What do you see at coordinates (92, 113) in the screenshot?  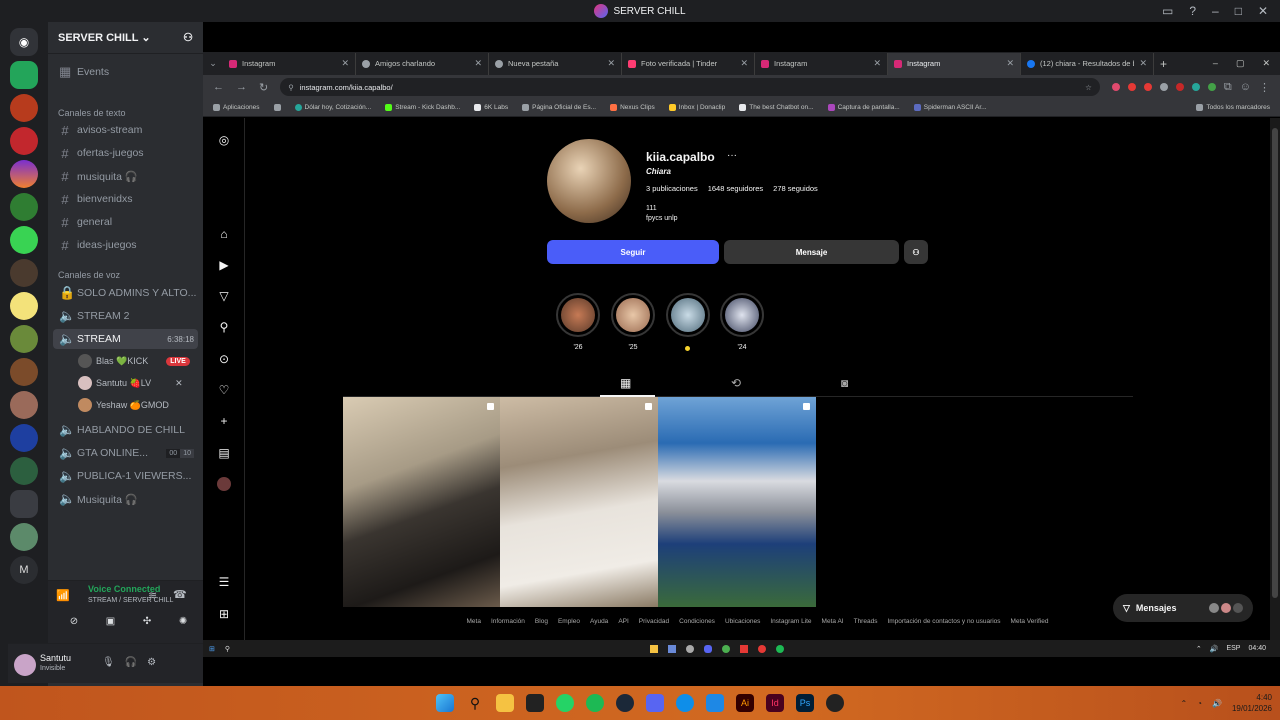 I see `text-category: Canales de texto` at bounding box center [92, 113].